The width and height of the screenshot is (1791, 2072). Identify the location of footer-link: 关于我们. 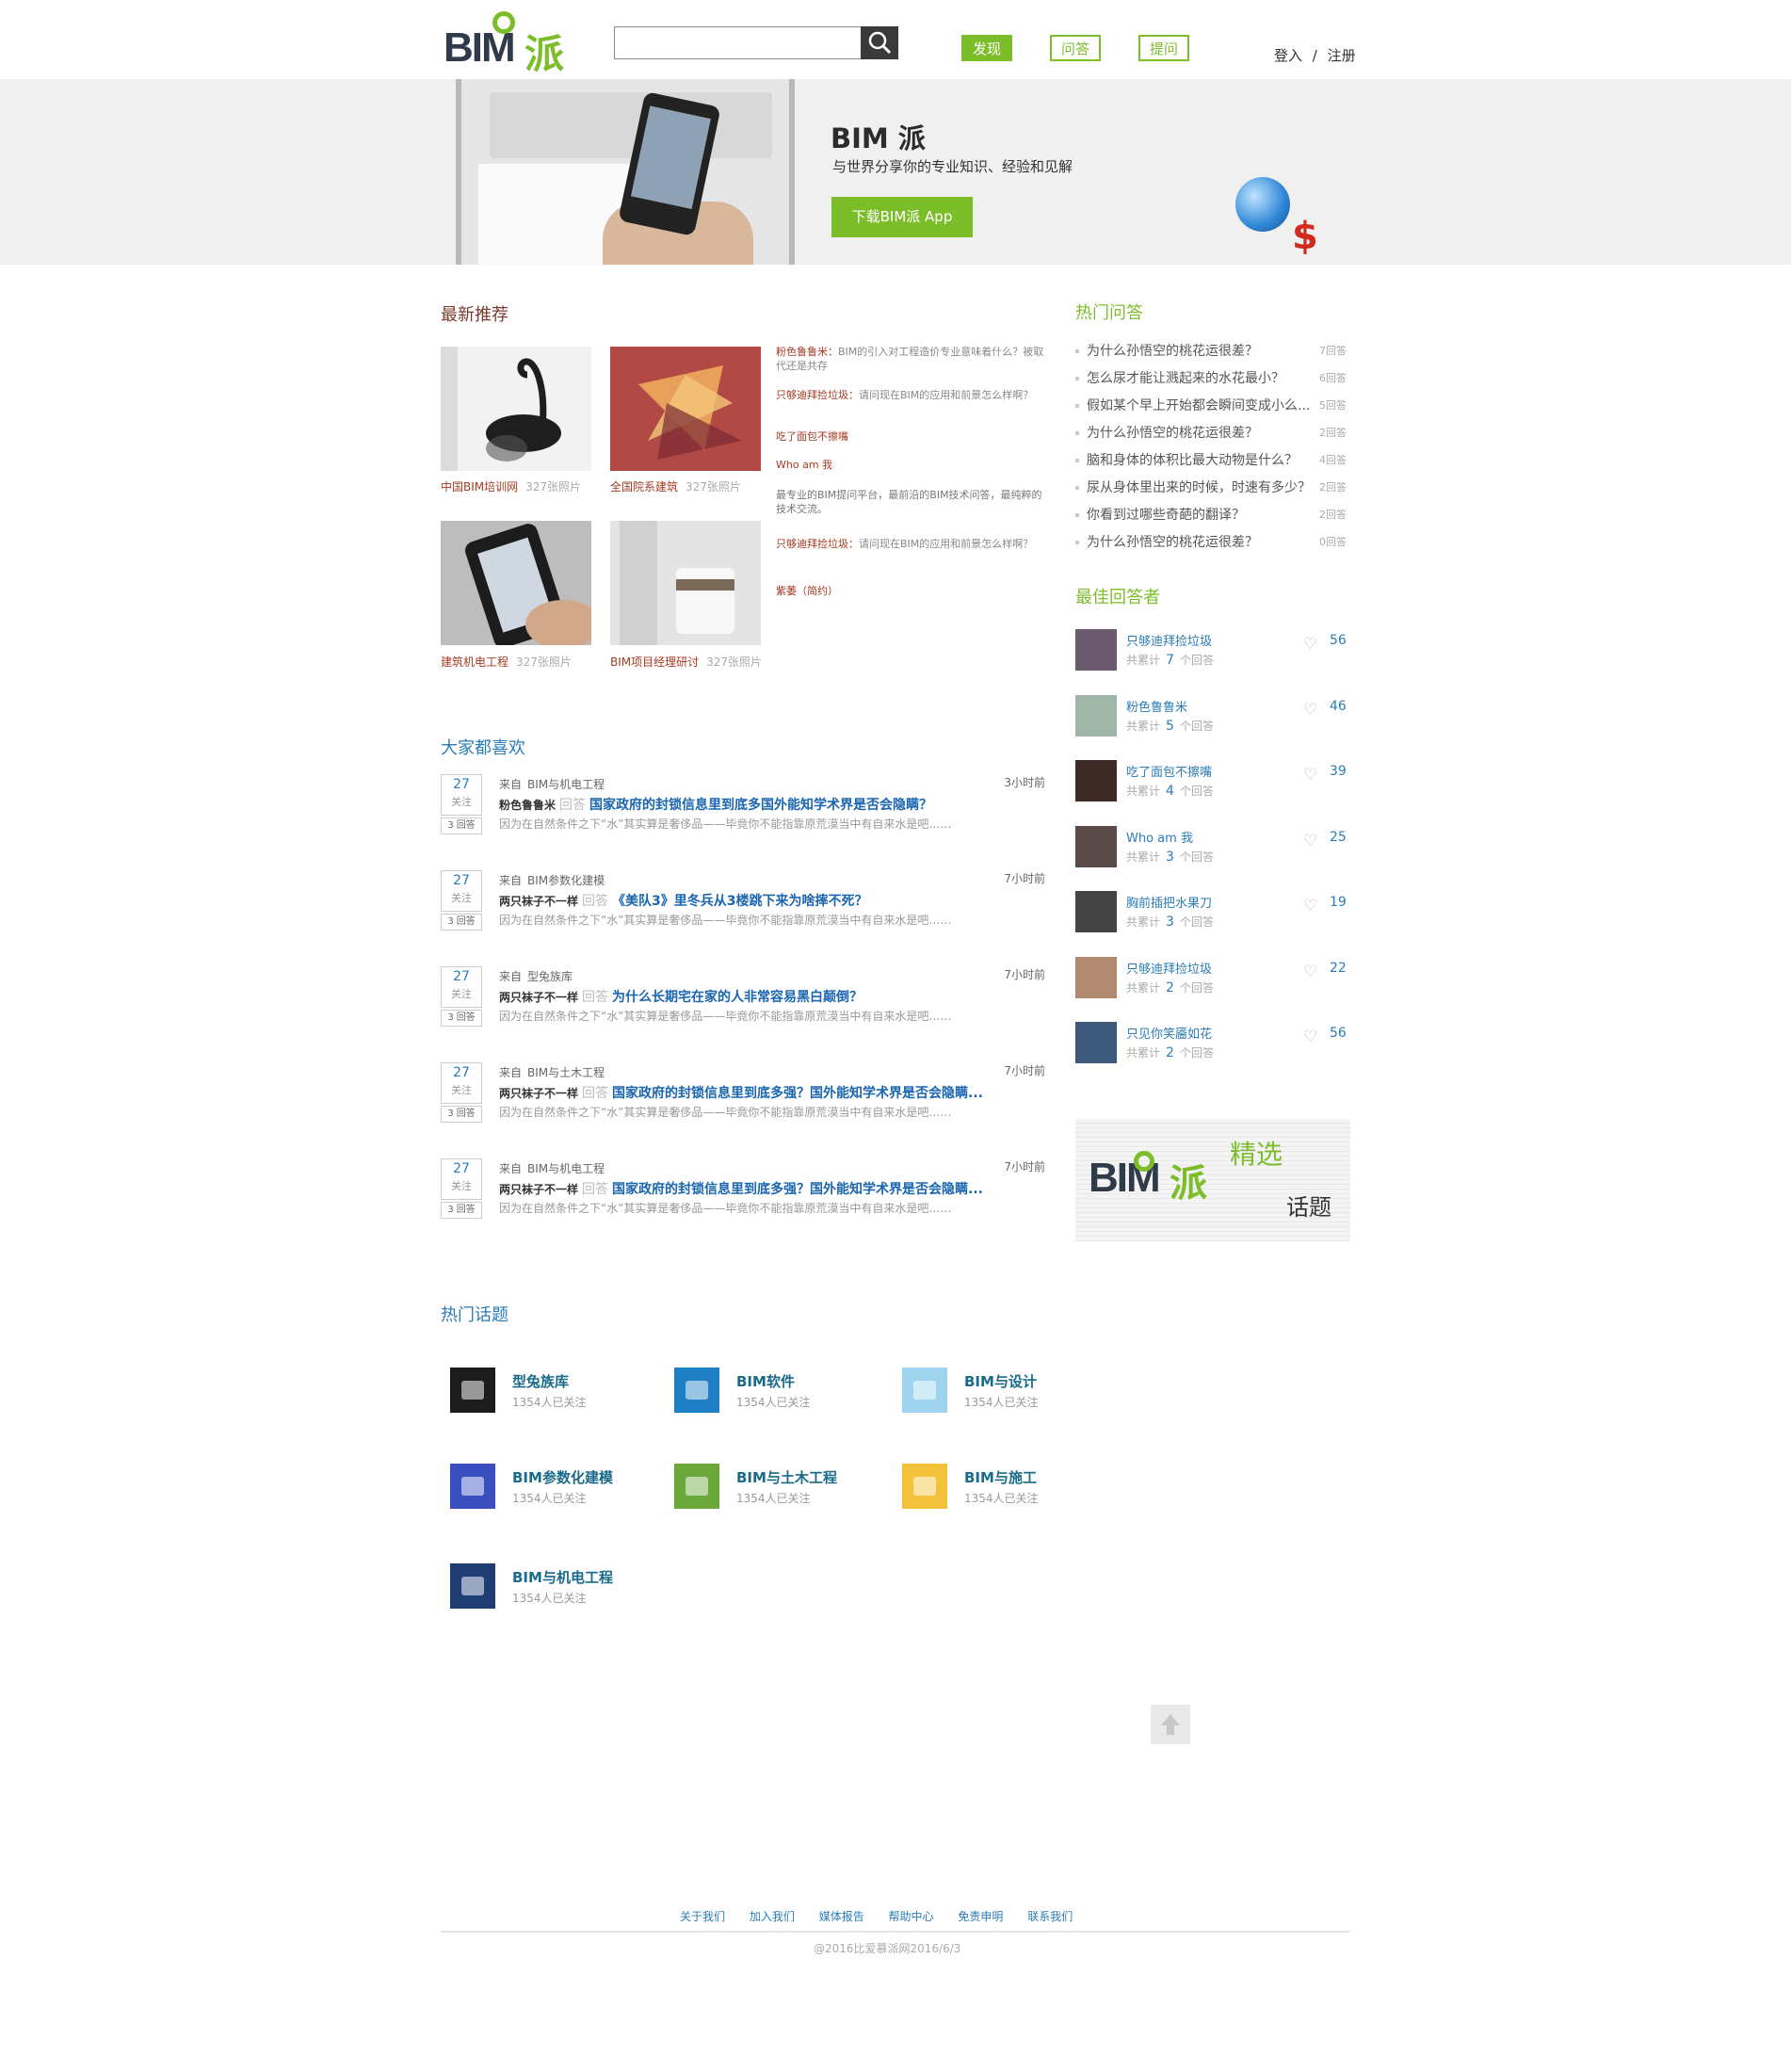
(703, 1916).